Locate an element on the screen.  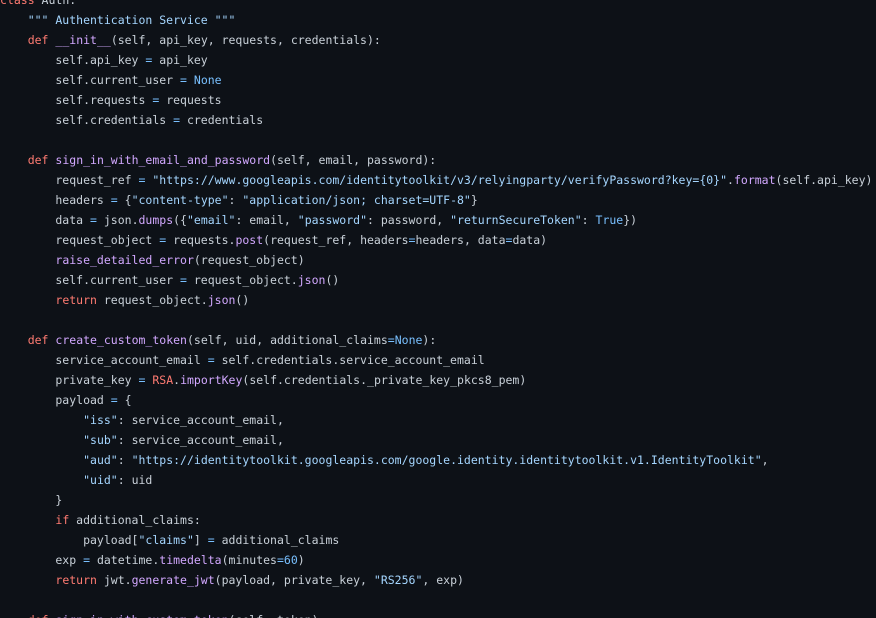
code-token: : is located at coordinates (588, 220).